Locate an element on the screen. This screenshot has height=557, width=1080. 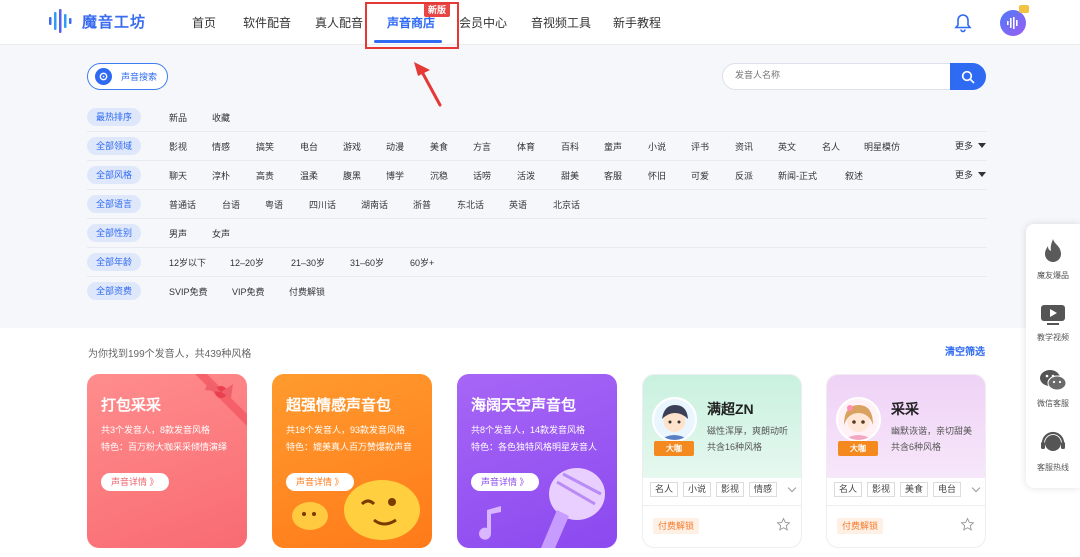
pack-card: 打包采采 共3个发音人，8款发音风格 特色：百万粉大咖采采倾情演绎 声音详情 》 is located at coordinates (167, 461).